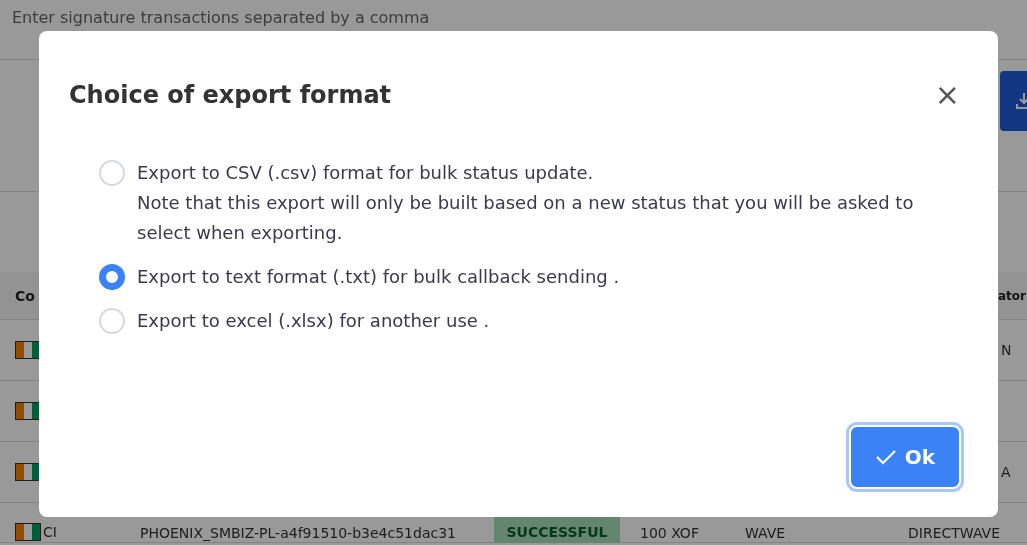 This screenshot has height=545, width=1027. What do you see at coordinates (362, 17) in the screenshot?
I see `search-field: Enter signature transactions separated by a comma` at bounding box center [362, 17].